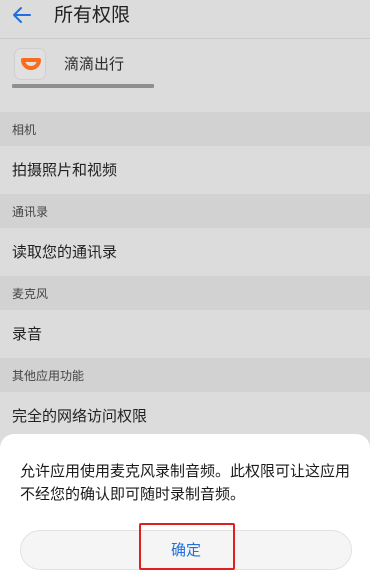 Image resolution: width=370 pixels, height=580 pixels. I want to click on section-header-other: 其他应用功能, so click(185, 375).